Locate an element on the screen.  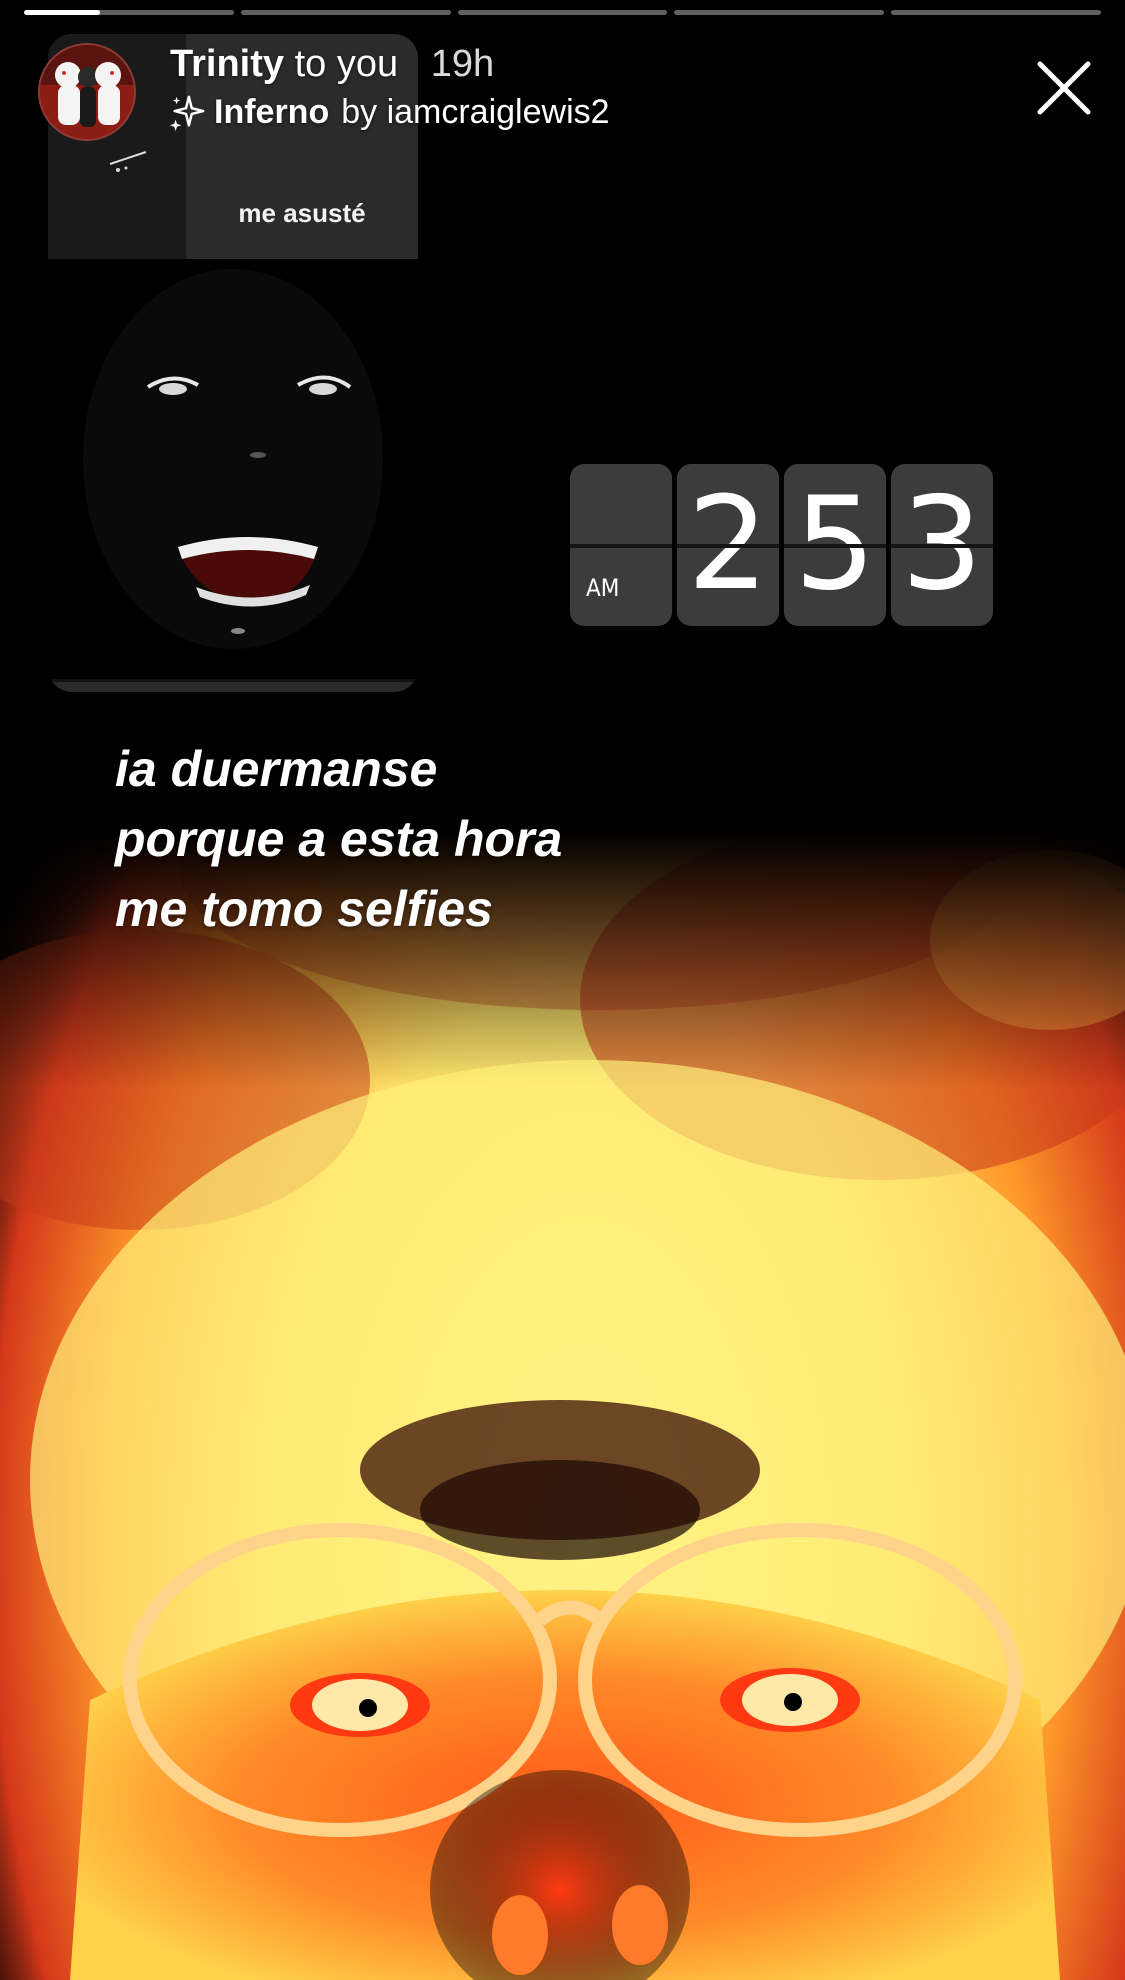
clock-minute-tens-digit: 5 is located at coordinates (835, 544).